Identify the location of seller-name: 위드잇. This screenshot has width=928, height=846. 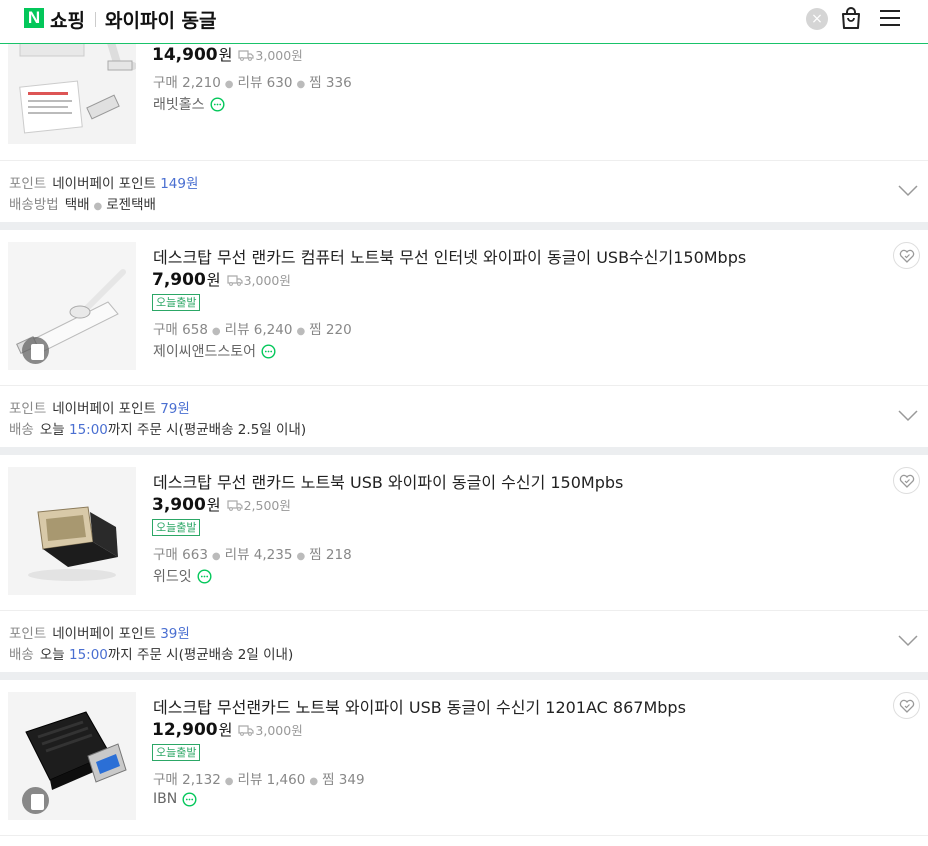
(172, 576).